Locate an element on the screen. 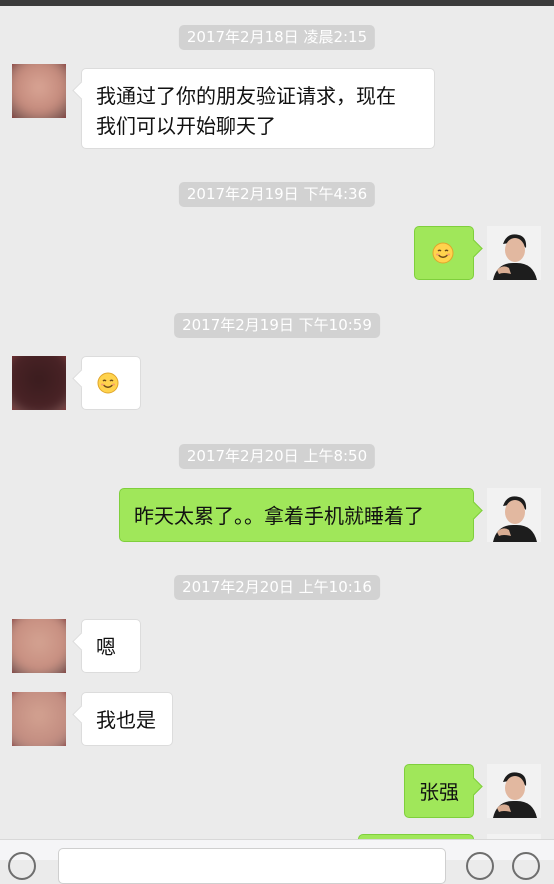  message-text: 张强 is located at coordinates (439, 792).